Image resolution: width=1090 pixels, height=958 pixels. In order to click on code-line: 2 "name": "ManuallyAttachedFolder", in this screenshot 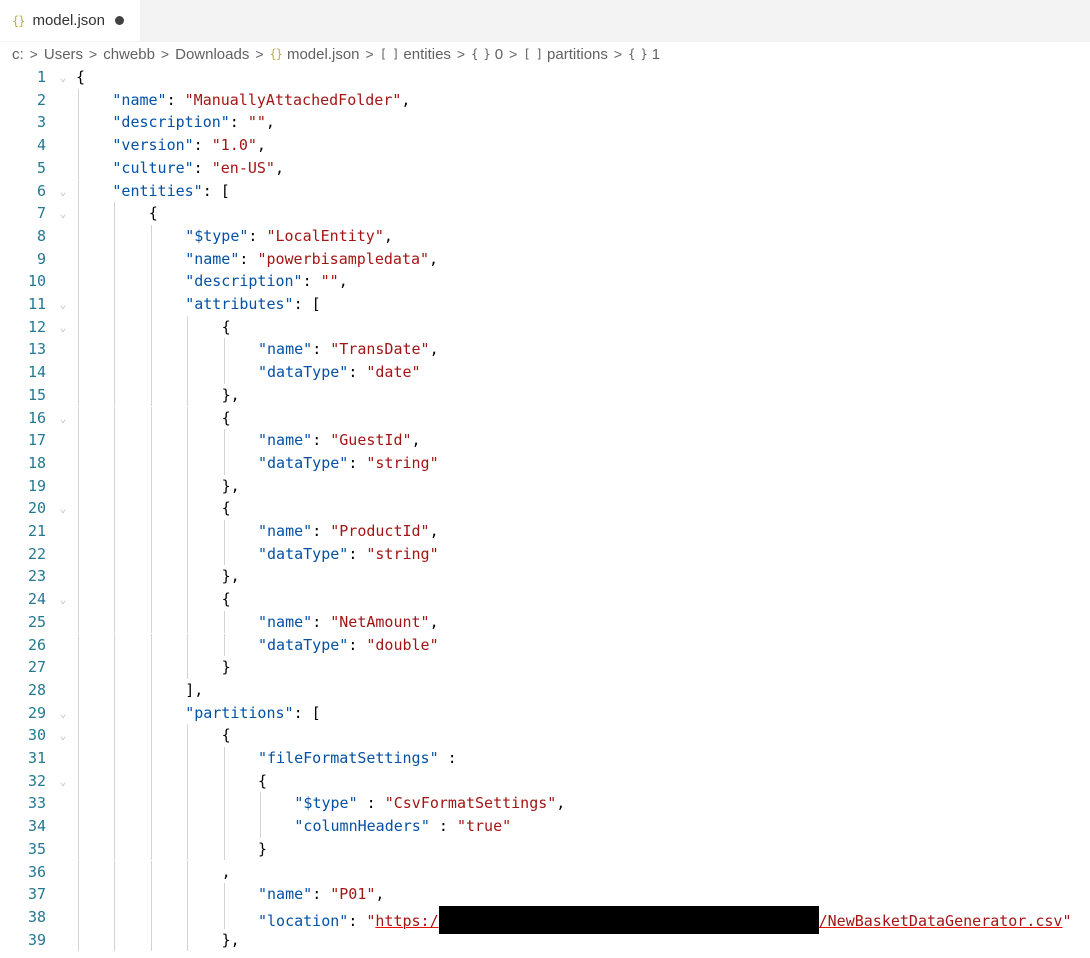, I will do `click(545, 100)`.